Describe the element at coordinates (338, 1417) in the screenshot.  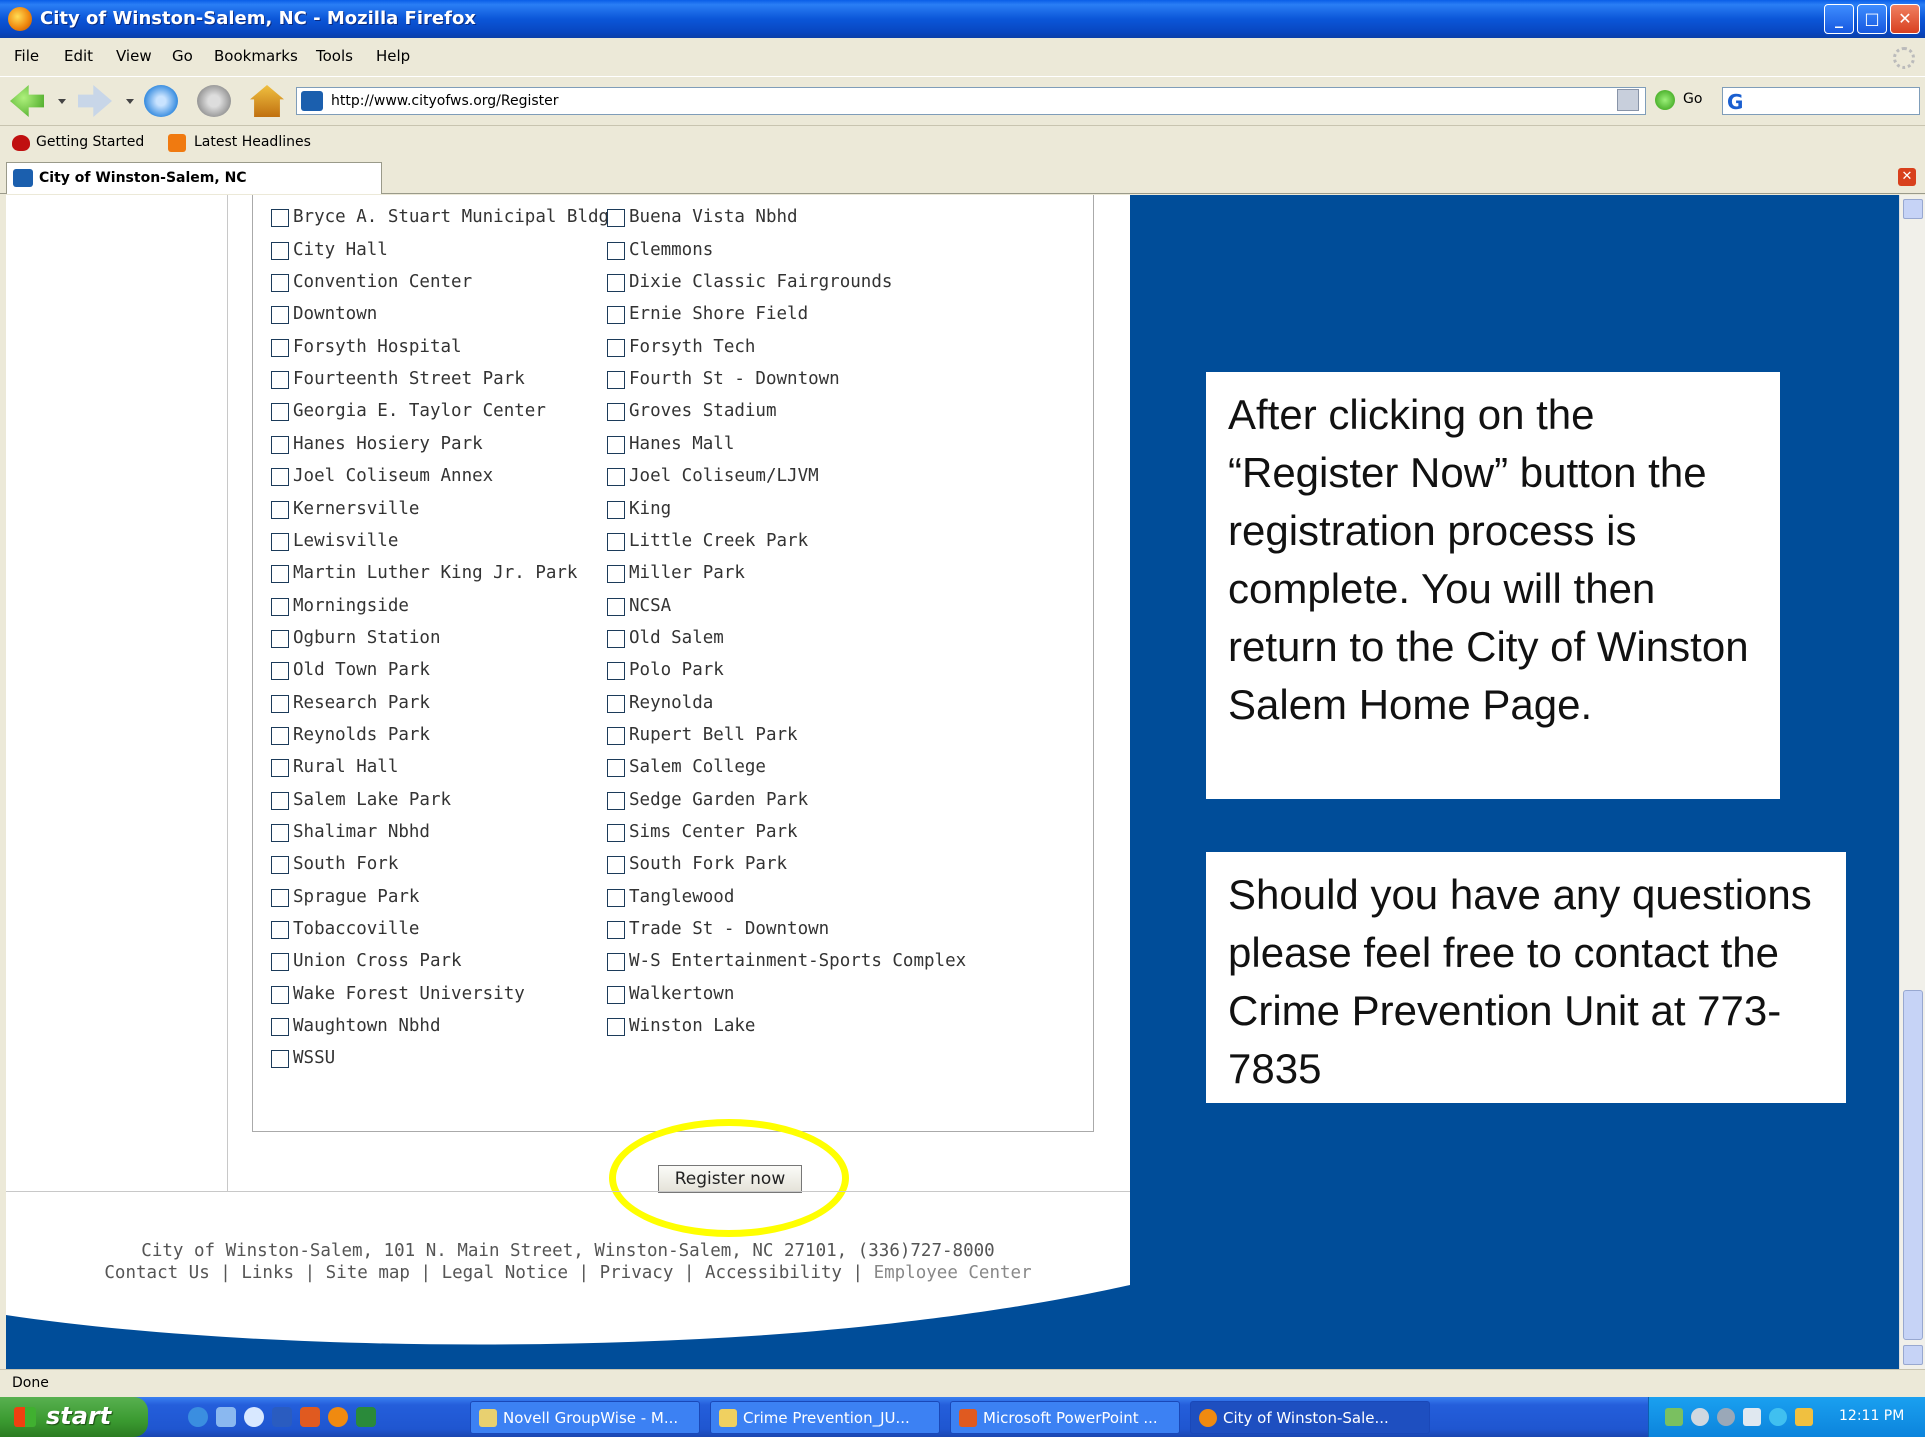
I see `firefox-quicklaunch-icon` at that location.